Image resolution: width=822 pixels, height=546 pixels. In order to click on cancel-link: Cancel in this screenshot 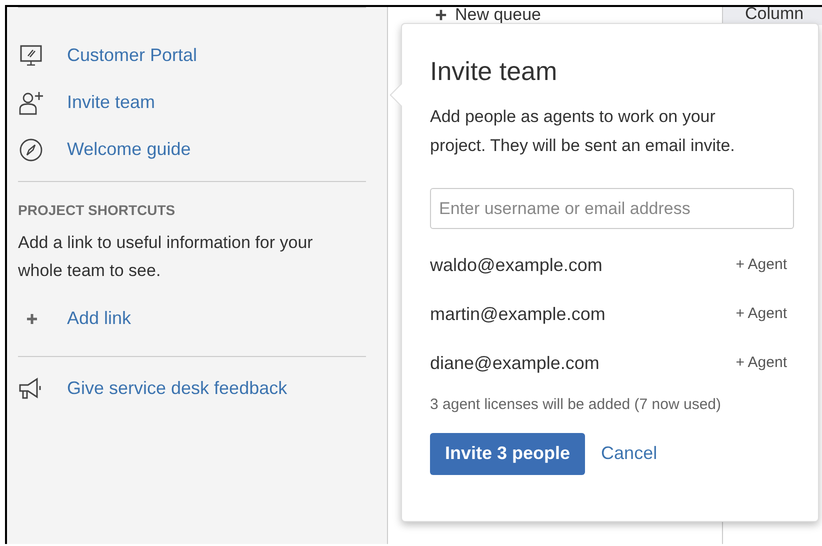, I will do `click(629, 453)`.